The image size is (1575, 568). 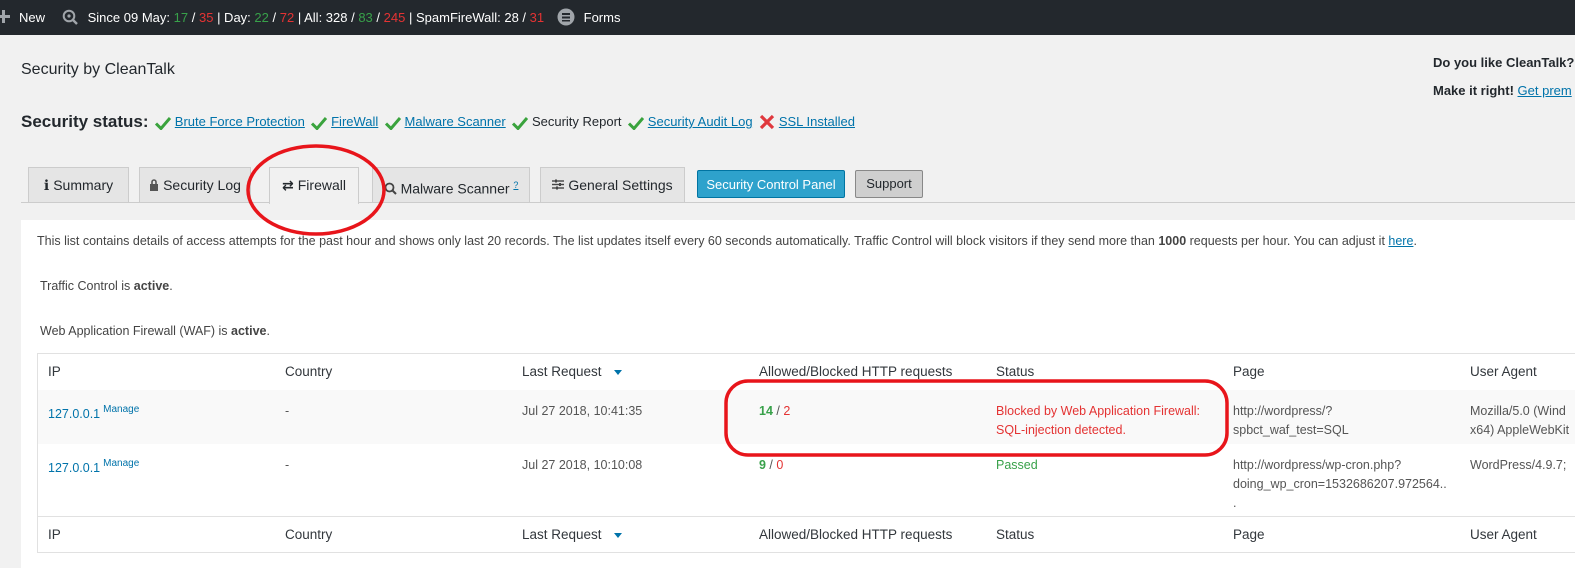 I want to click on row-ip-cell: 127.0.0.1 Manage, so click(x=93, y=465).